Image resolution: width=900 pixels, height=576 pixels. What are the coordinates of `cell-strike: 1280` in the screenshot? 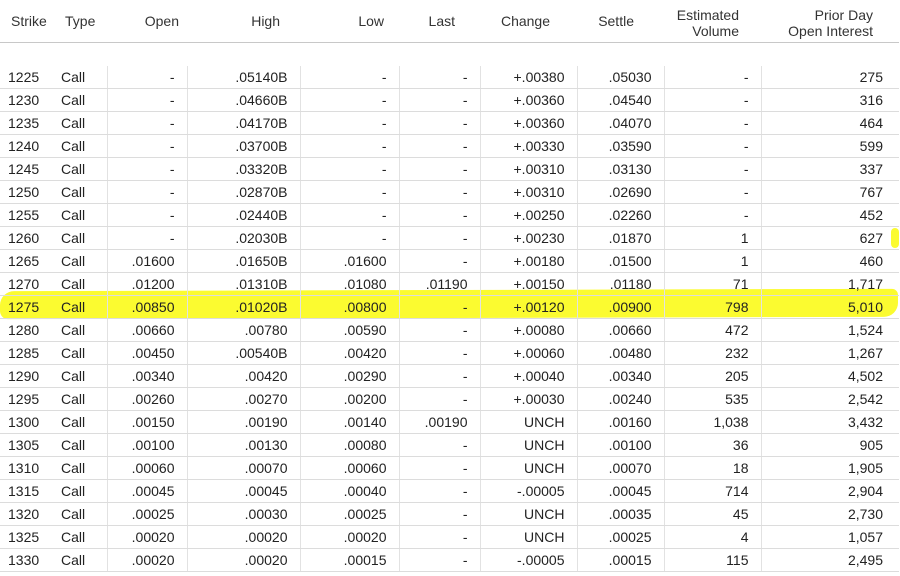 It's located at (25, 330).